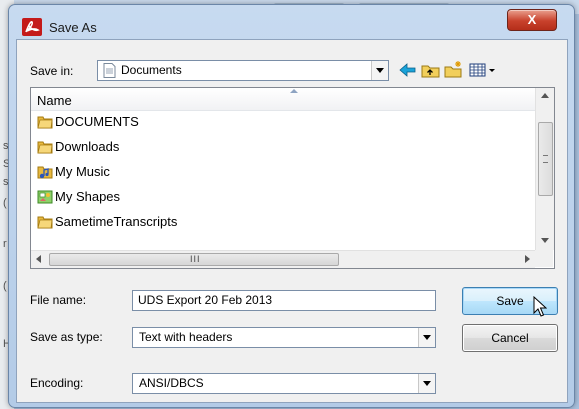  I want to click on list-item: My Music, so click(282, 172).